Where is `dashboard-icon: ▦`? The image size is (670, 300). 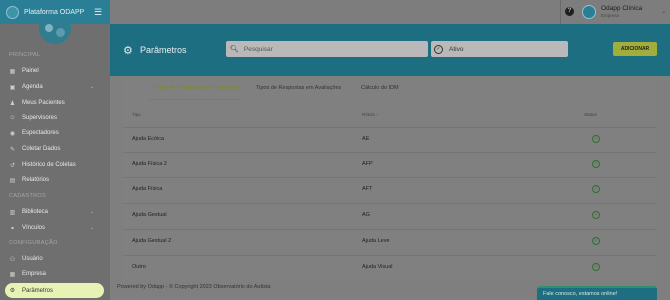 dashboard-icon: ▦ is located at coordinates (12, 71).